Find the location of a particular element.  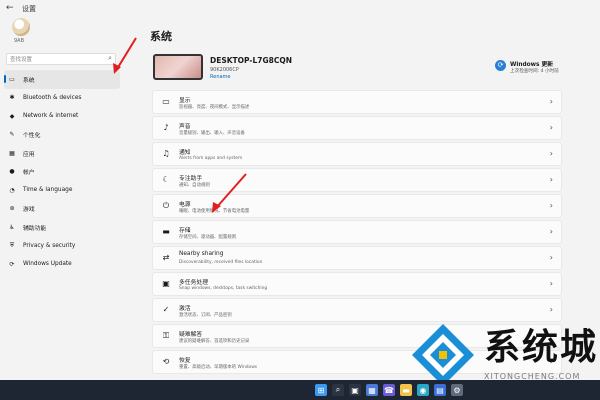

widgets-icon: ▦ is located at coordinates (372, 390).